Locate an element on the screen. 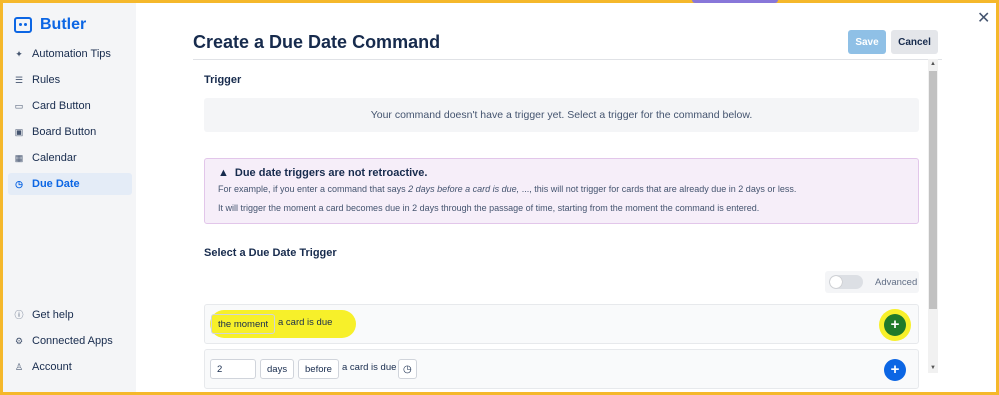 The height and width of the screenshot is (395, 999). warning-icon: ▲ is located at coordinates (223, 173).